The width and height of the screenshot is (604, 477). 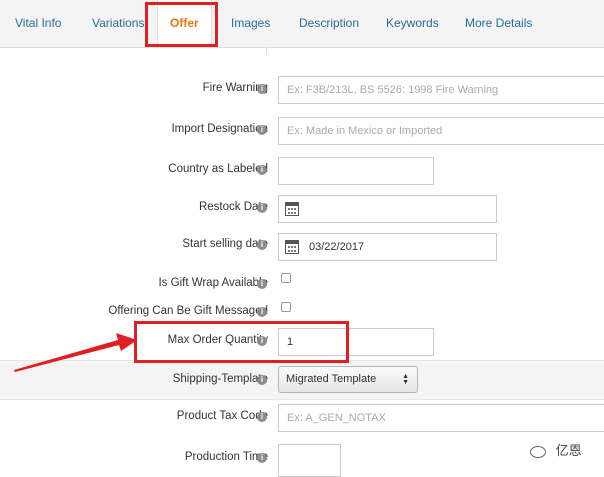 What do you see at coordinates (75, 352) in the screenshot?
I see `annotation-arrow-icon` at bounding box center [75, 352].